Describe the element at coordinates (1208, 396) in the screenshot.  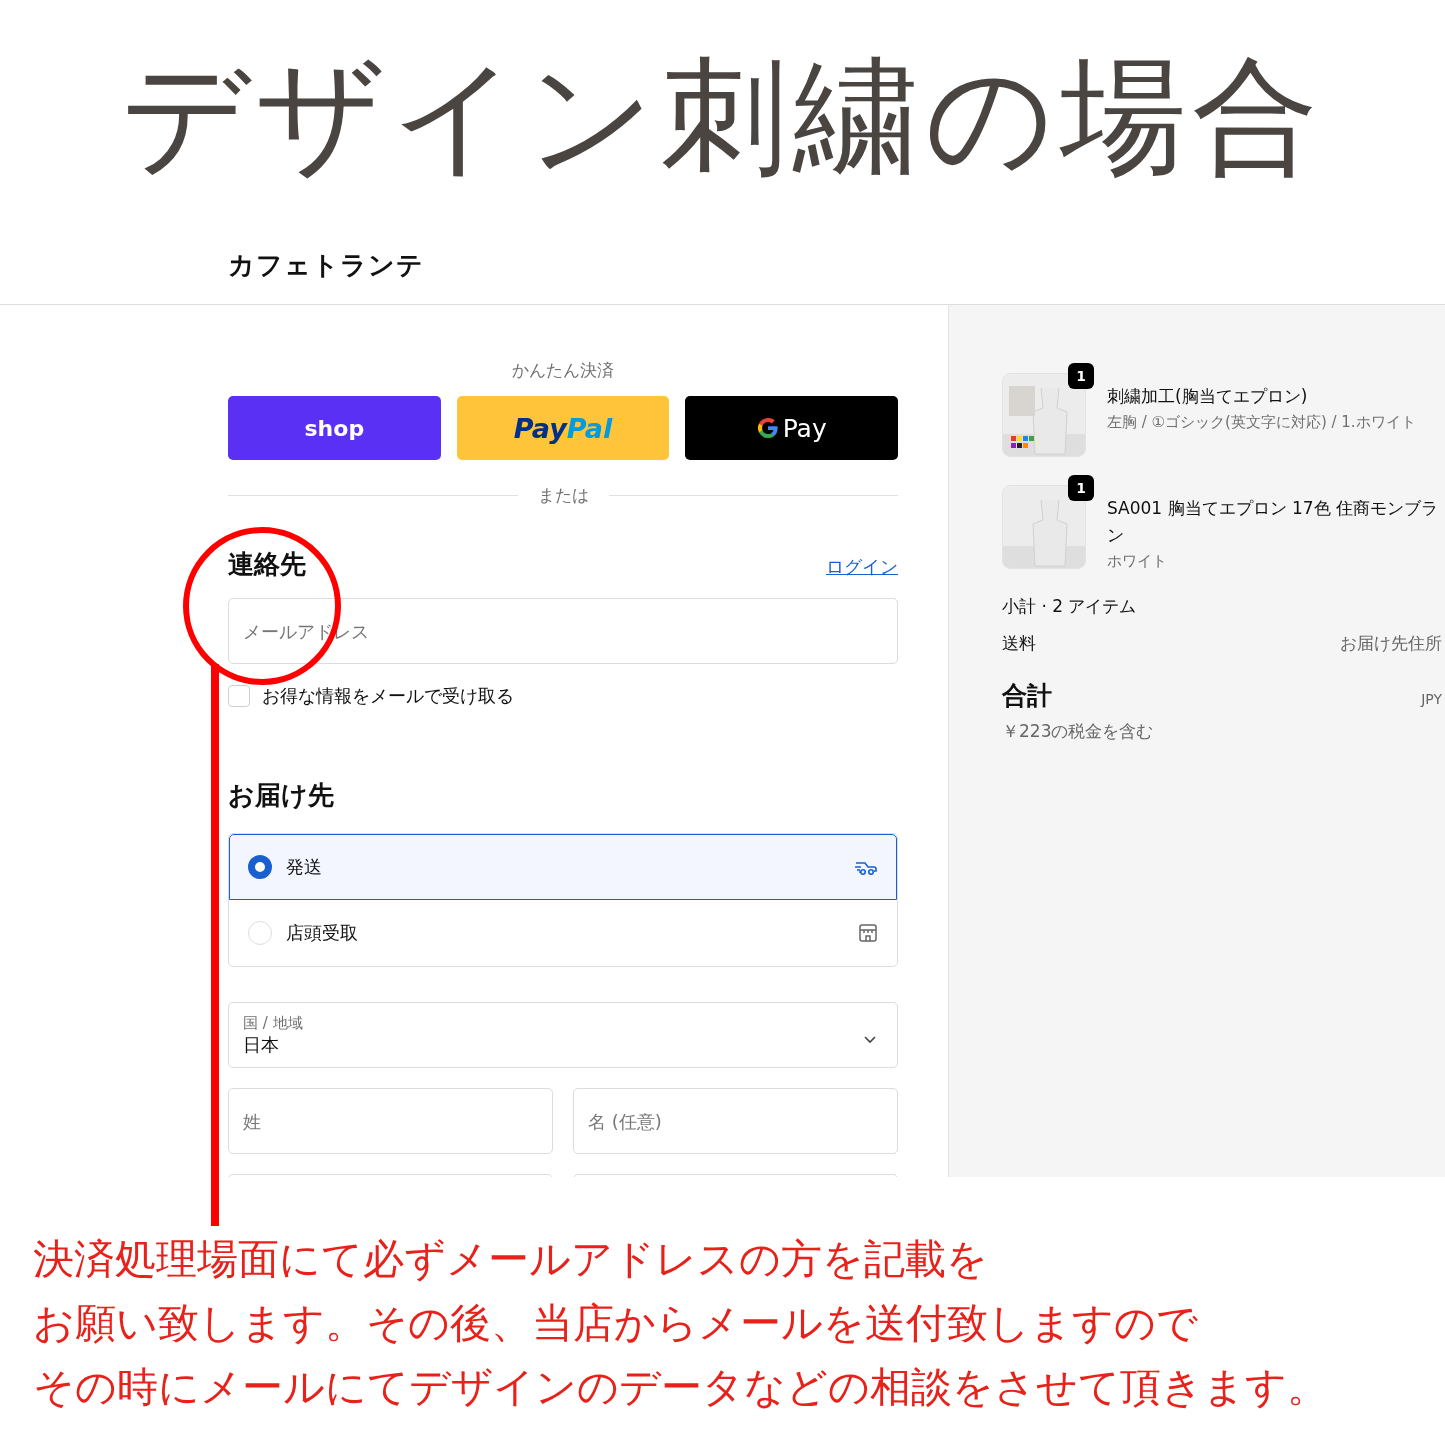
I see `product-name: 刺繍加工(胸当てエプロン)` at that location.